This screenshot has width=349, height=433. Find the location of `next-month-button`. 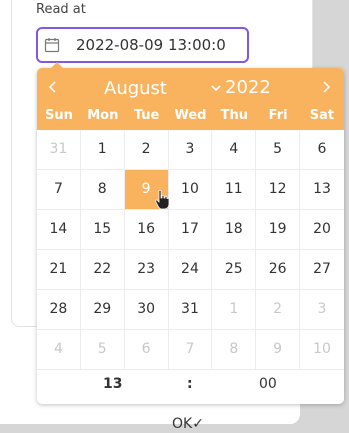

next-month-button is located at coordinates (326, 87).